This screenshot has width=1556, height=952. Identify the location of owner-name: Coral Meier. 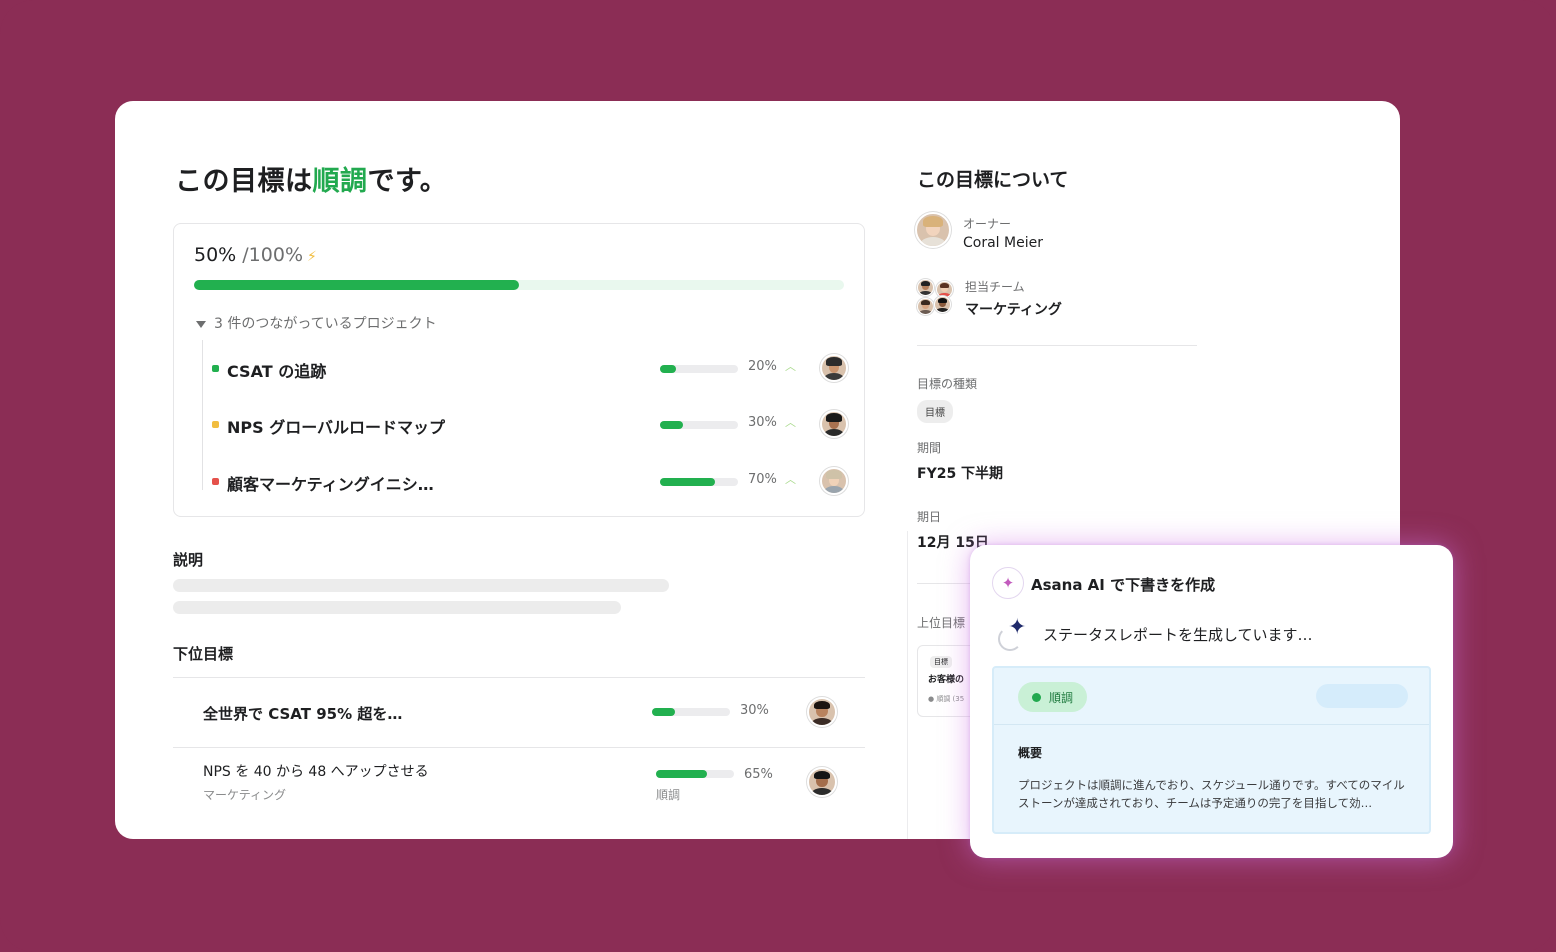
(1003, 243).